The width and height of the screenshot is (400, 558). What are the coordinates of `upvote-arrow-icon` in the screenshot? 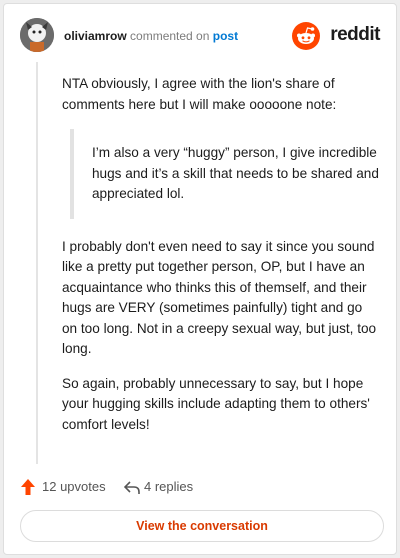 It's located at (28, 487).